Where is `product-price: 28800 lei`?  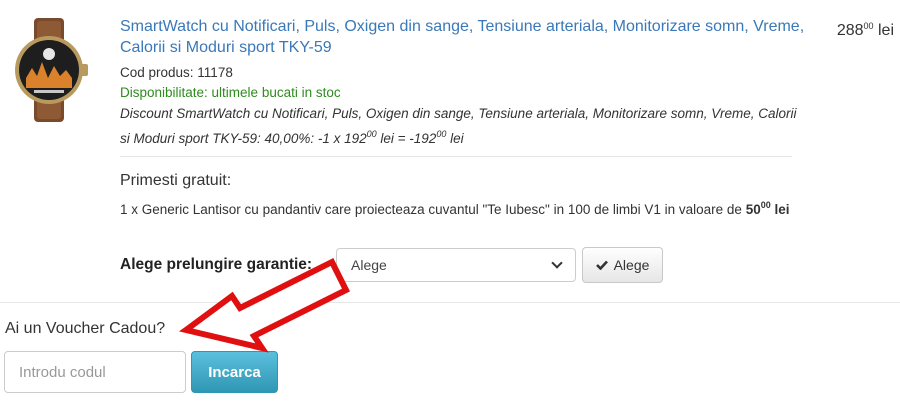 product-price: 28800 lei is located at coordinates (865, 30).